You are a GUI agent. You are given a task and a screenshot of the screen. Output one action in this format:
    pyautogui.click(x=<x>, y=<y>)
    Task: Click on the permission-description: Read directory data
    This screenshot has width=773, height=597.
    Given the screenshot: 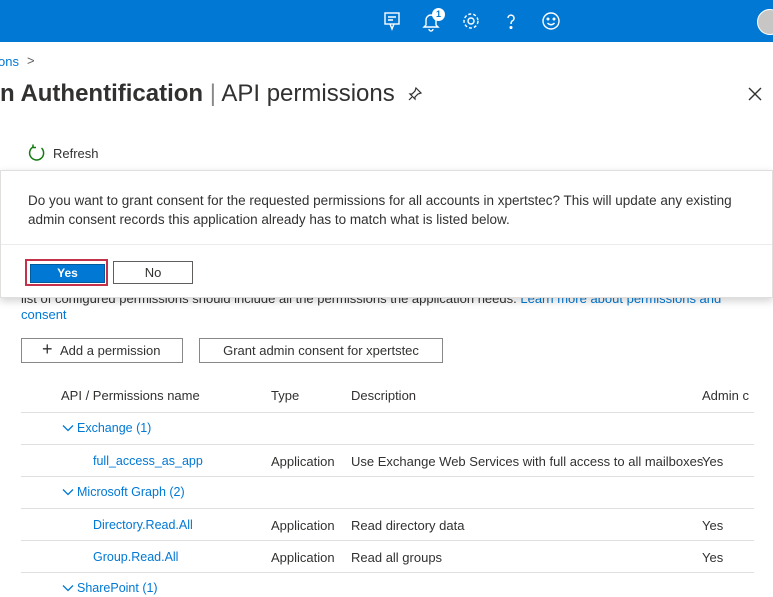 What is the action you would take?
    pyautogui.click(x=408, y=525)
    